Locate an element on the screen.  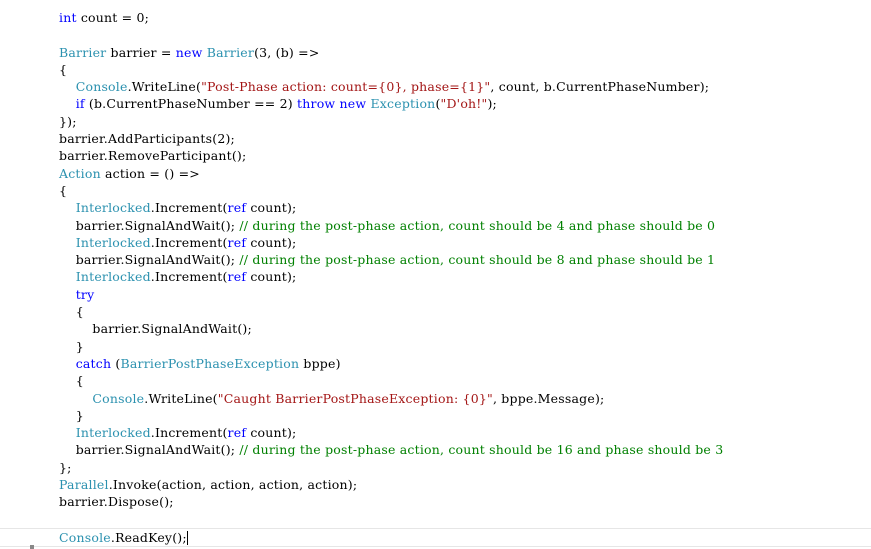
plain-token: barrier.RemoveParticipant(); is located at coordinates (153, 156).